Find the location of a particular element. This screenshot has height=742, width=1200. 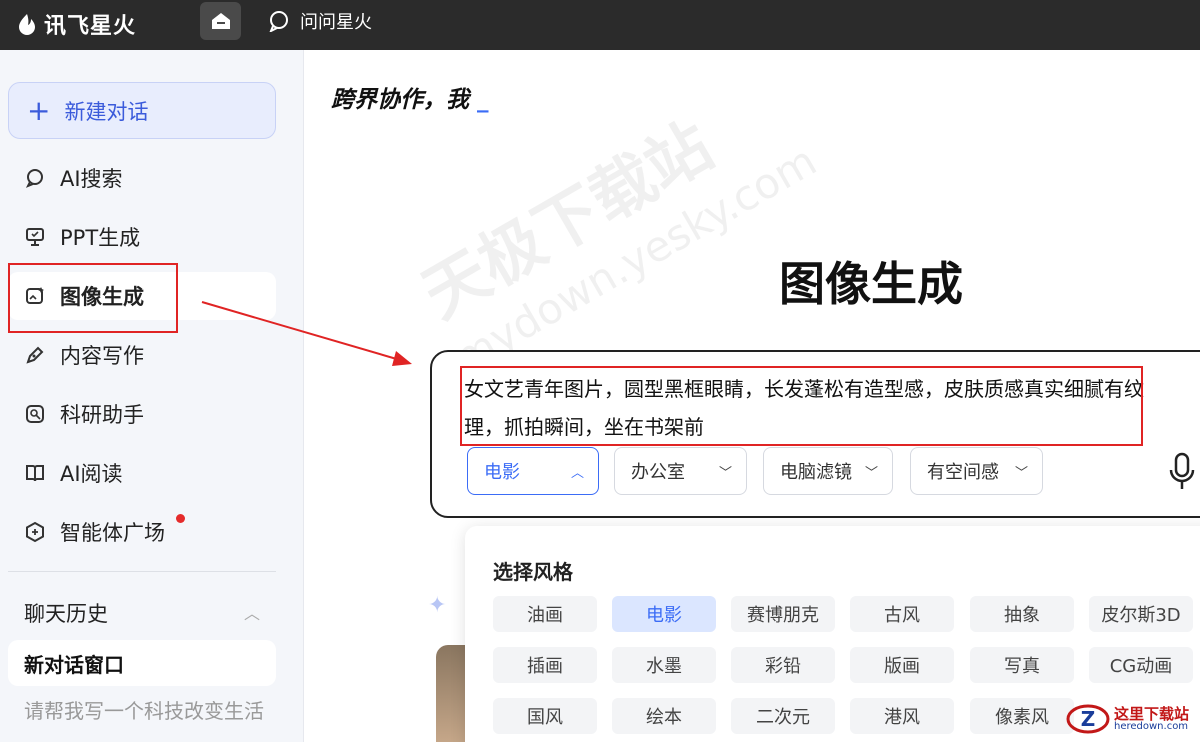

sidebar-item-label: 内容写作 is located at coordinates (102, 356).